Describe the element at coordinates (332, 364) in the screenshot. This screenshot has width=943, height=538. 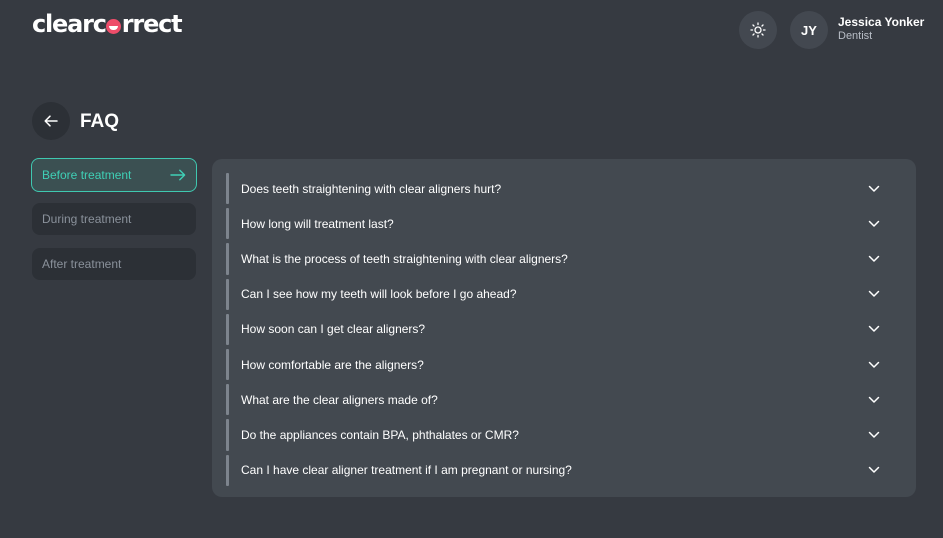
I see `faq-question: How comfortable are the aligners?` at that location.